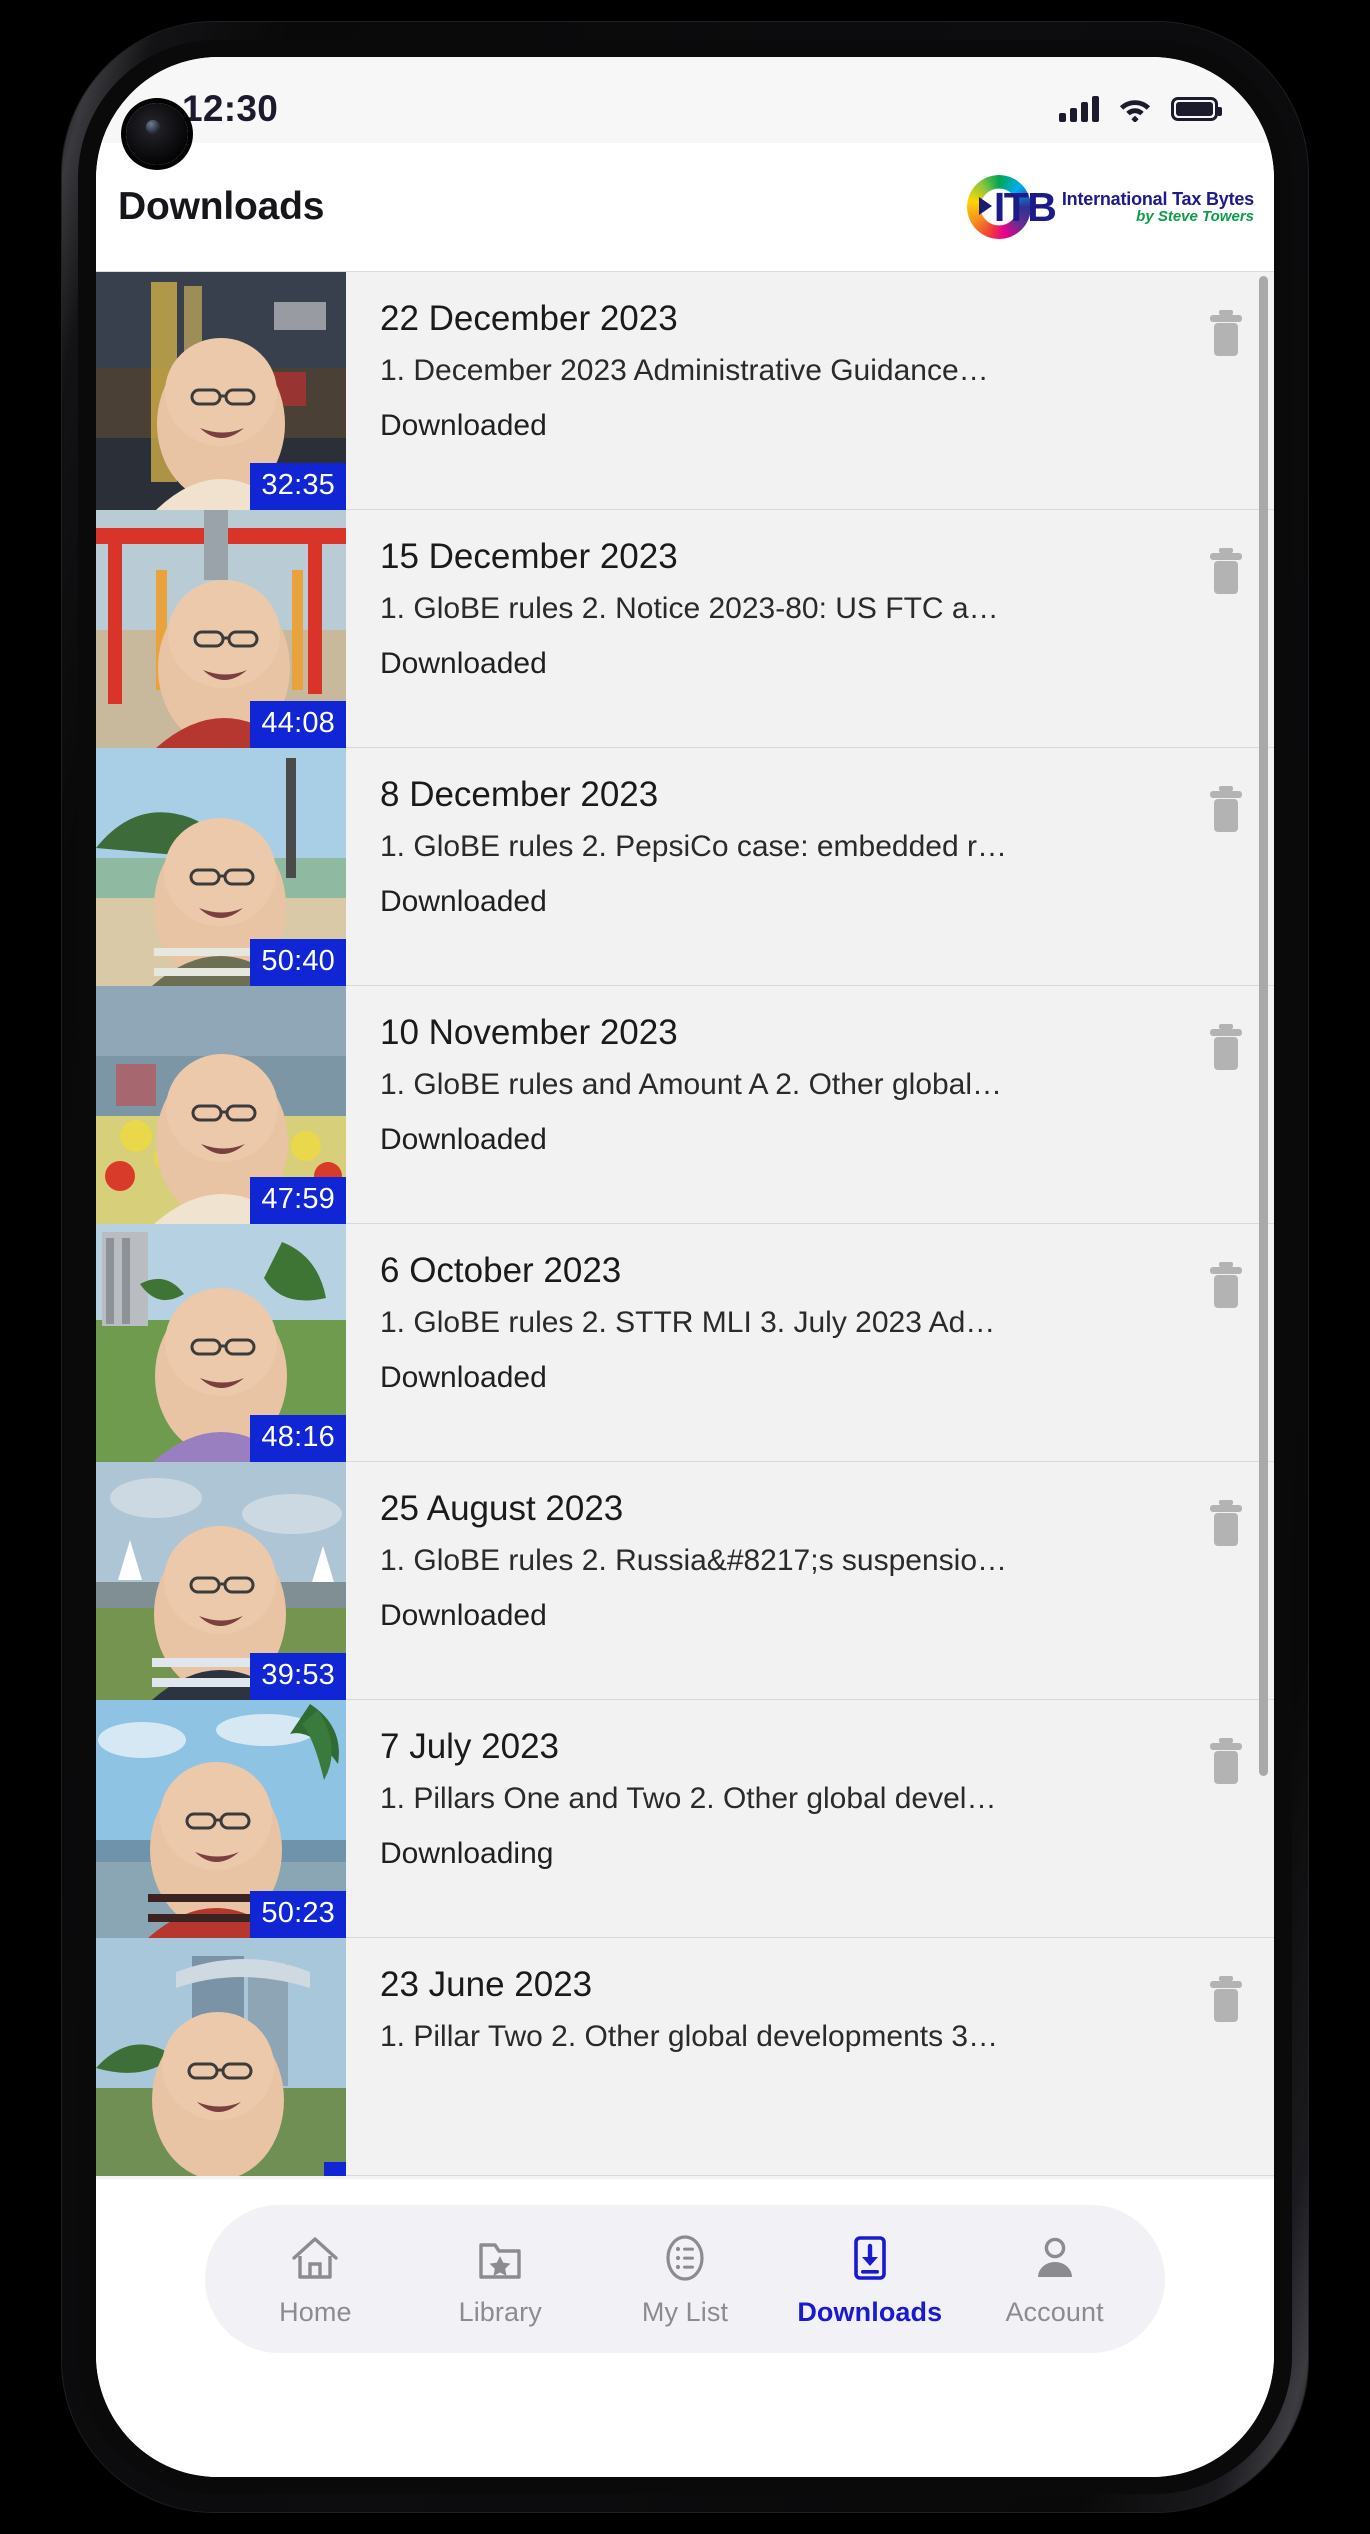 Image resolution: width=1370 pixels, height=2534 pixels. I want to click on tab-label-my-list: My List, so click(685, 2311).